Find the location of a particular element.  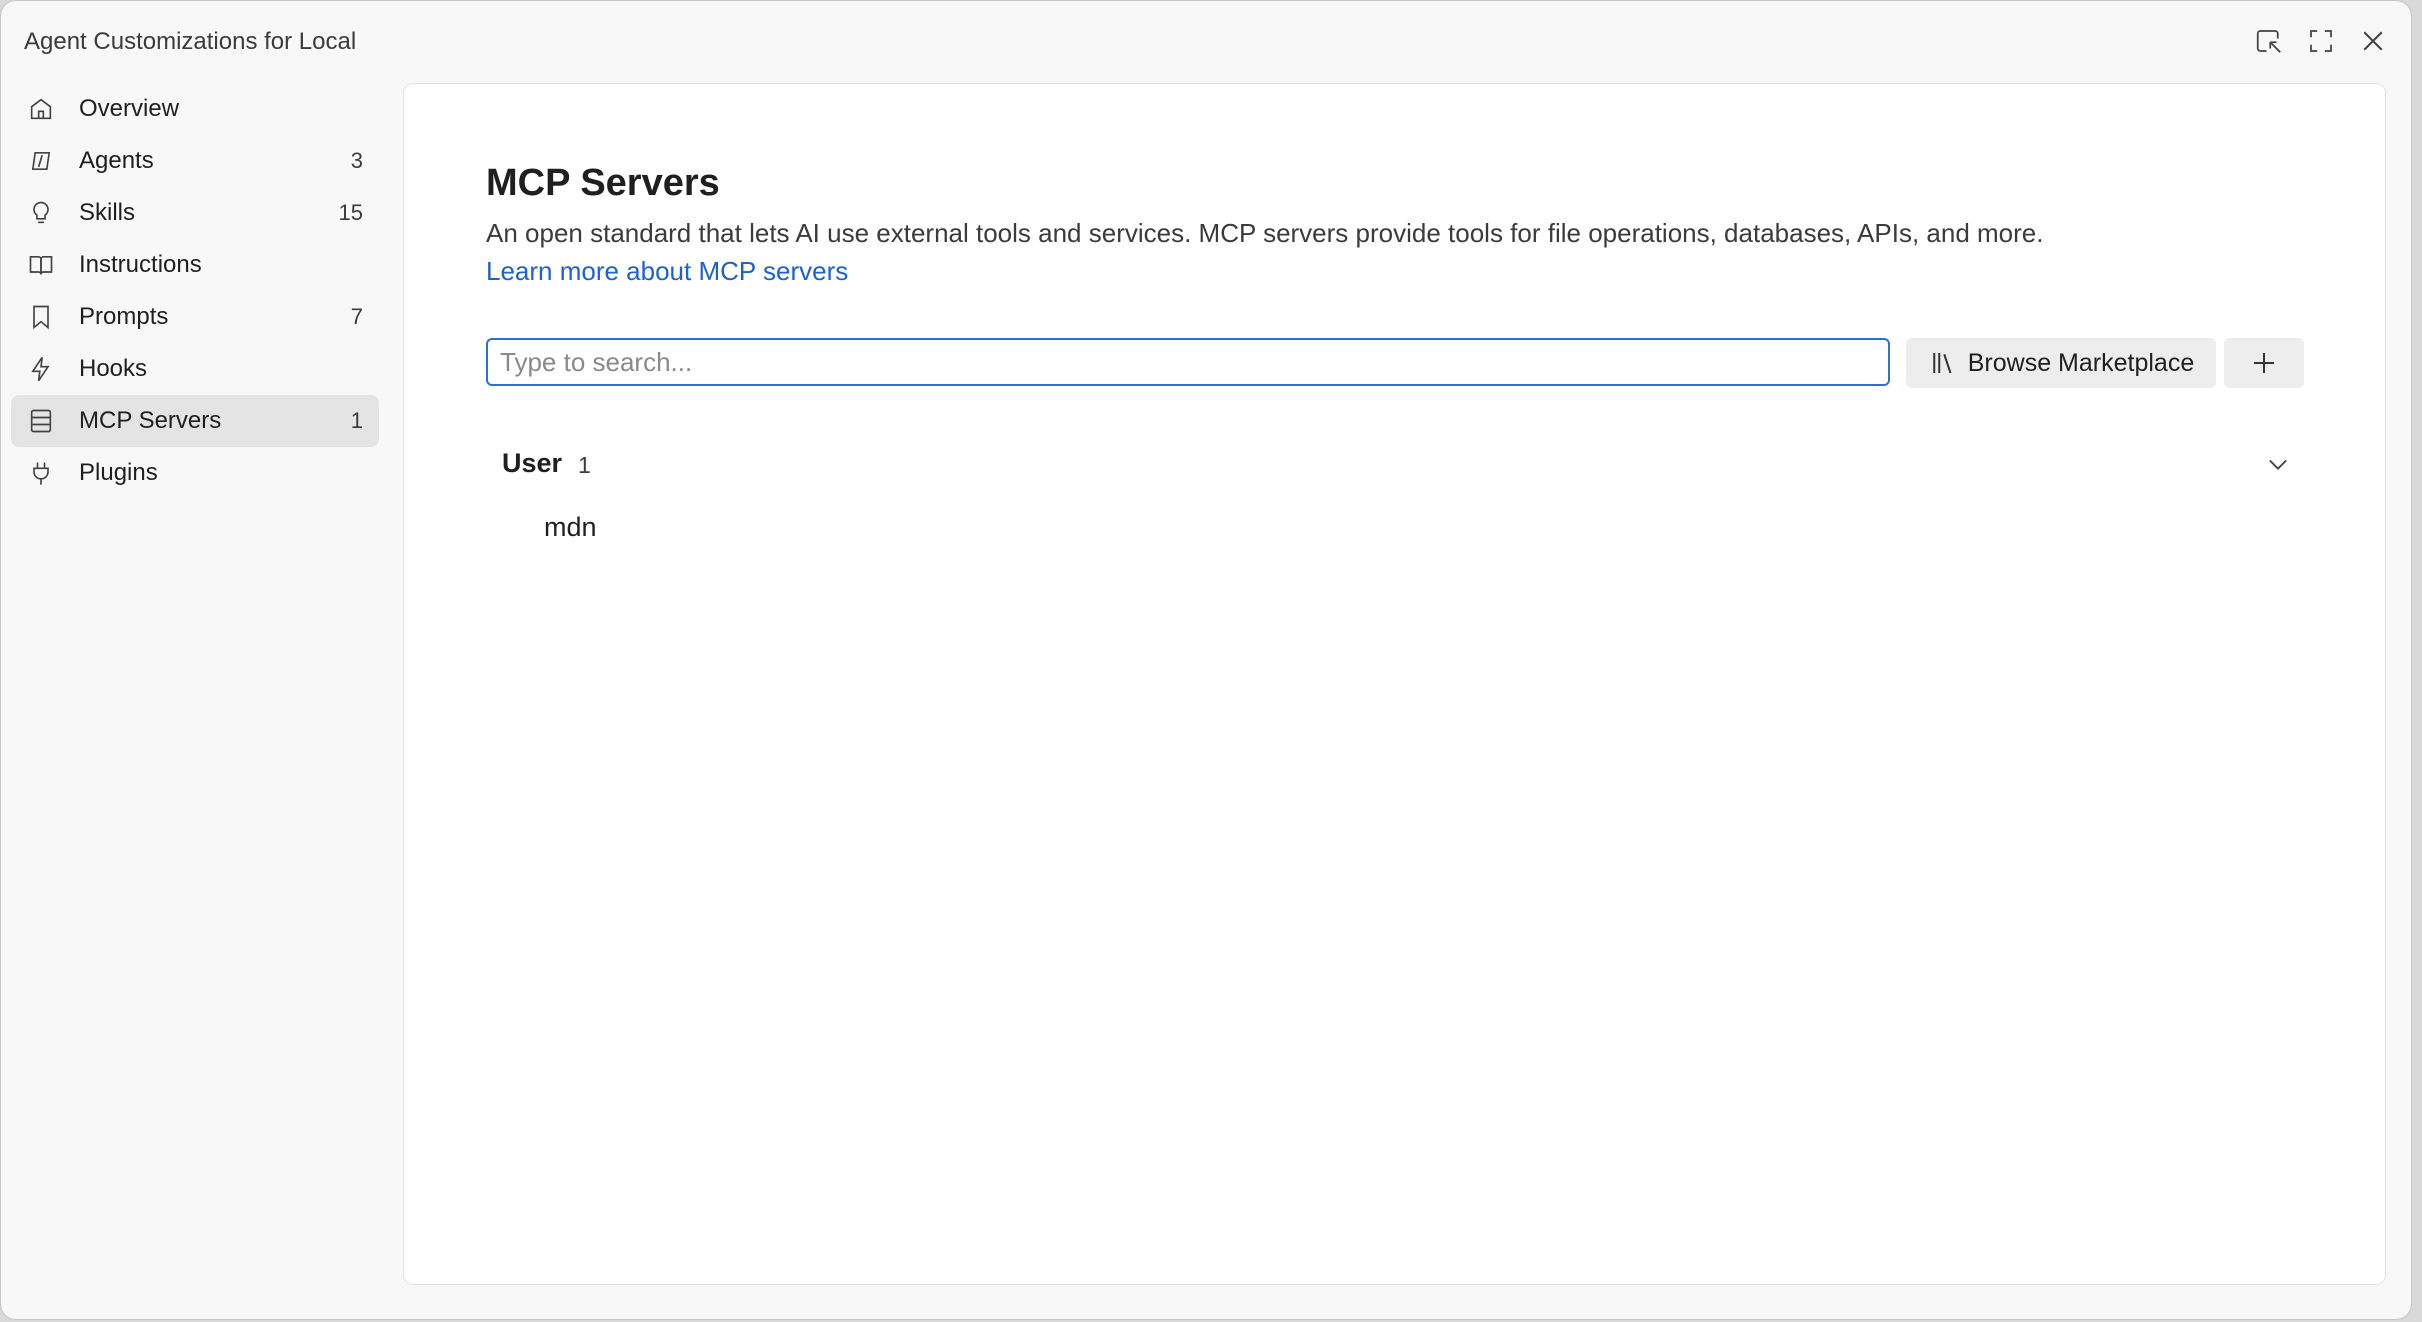

plus-icon is located at coordinates (2264, 363).